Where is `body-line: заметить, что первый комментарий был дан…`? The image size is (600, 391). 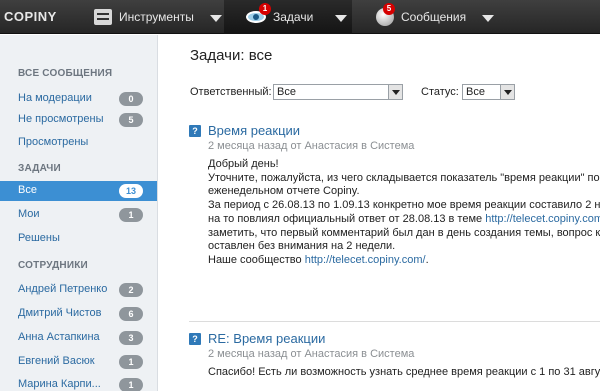 body-line: заметить, что первый комментарий был дан… is located at coordinates (404, 232).